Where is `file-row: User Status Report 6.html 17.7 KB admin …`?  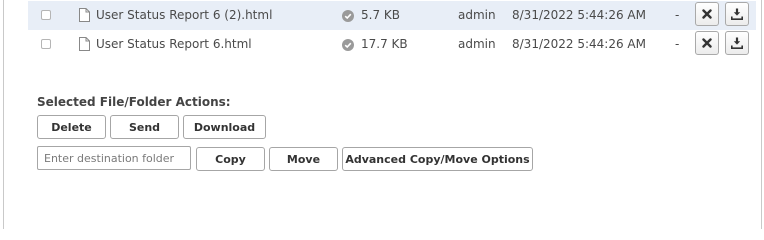 file-row: User Status Report 6.html 17.7 KB admin … is located at coordinates (392, 44).